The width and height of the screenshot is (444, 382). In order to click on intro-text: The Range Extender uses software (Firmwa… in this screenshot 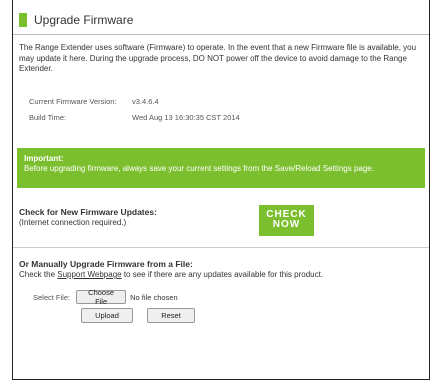, I will do `click(218, 58)`.